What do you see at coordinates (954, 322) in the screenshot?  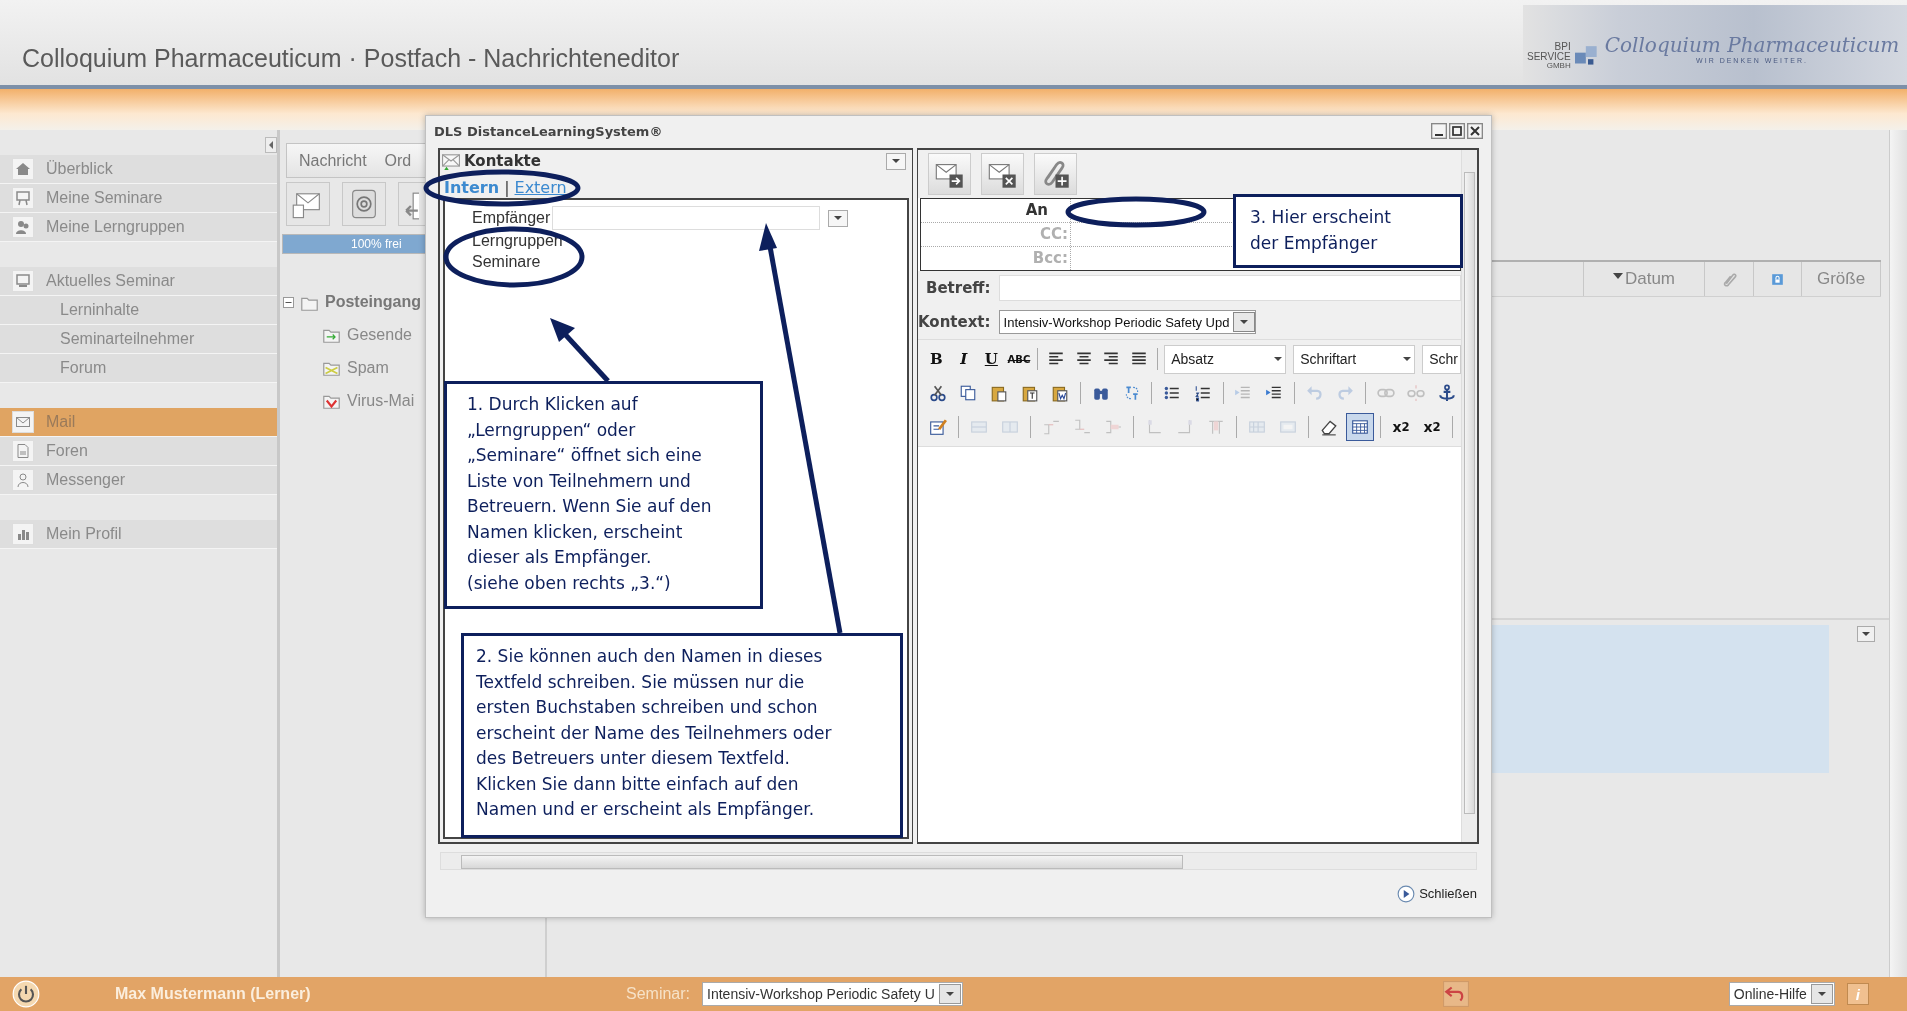 I see `field-label: Kontext:` at bounding box center [954, 322].